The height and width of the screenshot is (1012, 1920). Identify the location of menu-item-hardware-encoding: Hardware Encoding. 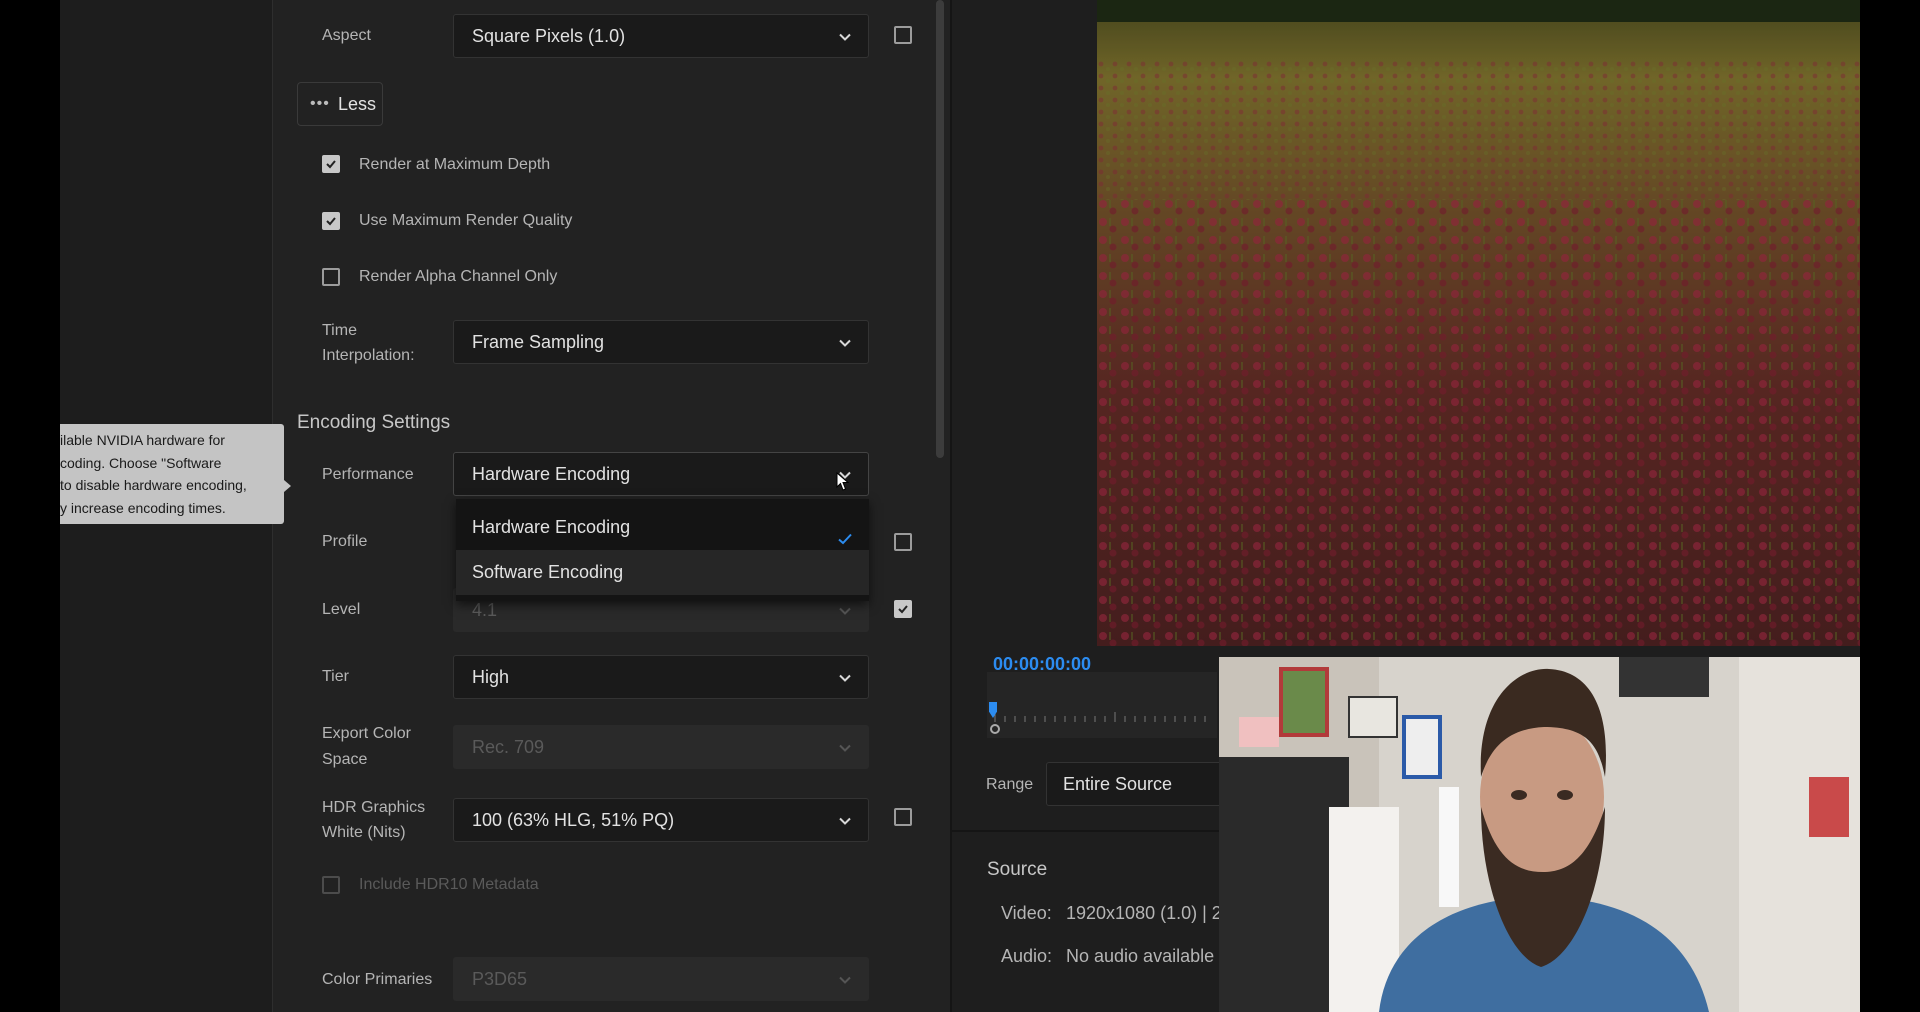
(662, 527).